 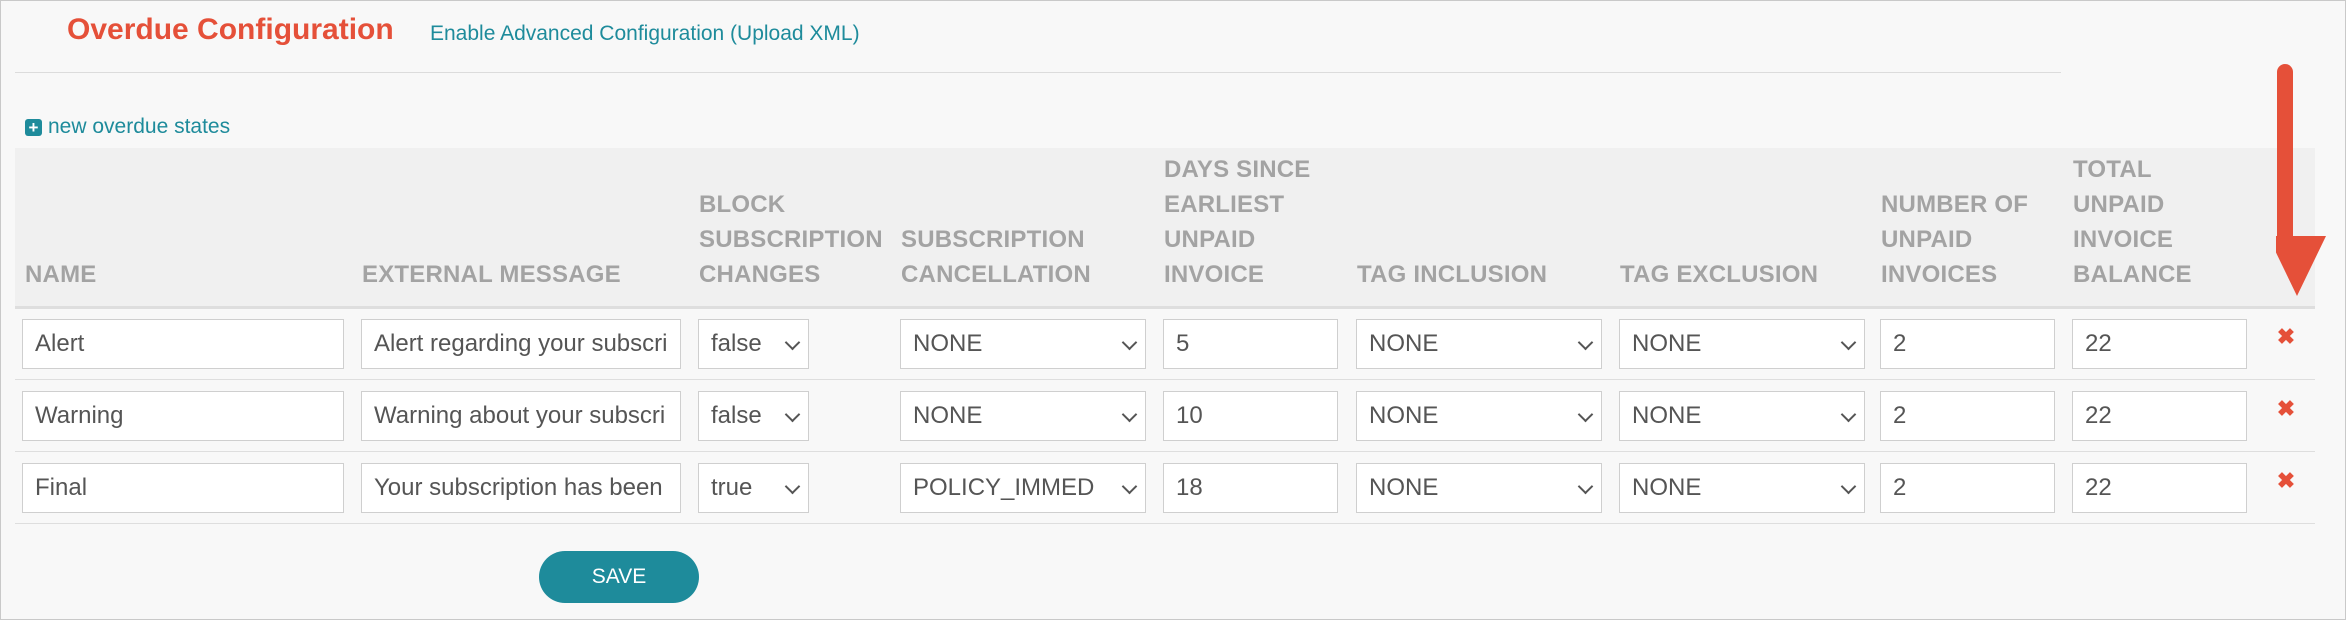 I want to click on col-tag-exclusion: TAG EXCLUSION, so click(x=1719, y=274).